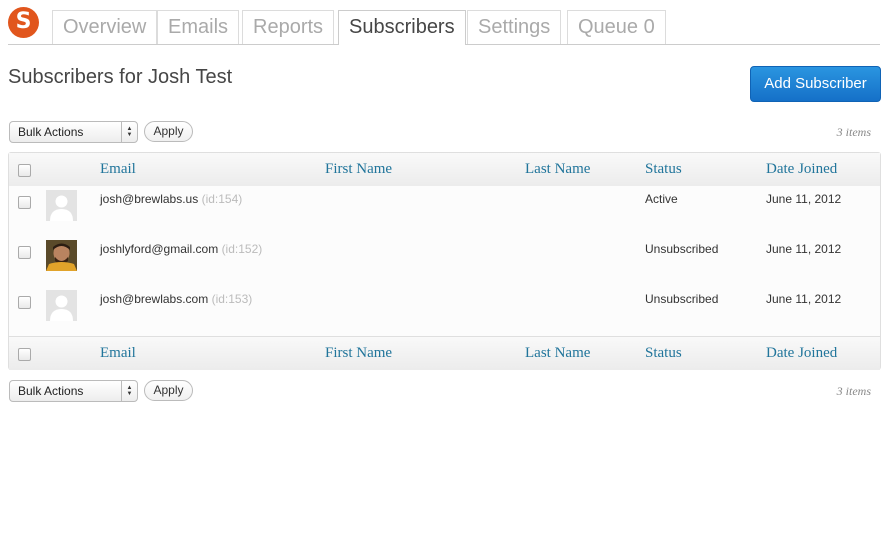 This screenshot has height=551, width=887. I want to click on items-count-bottom: 3 items, so click(853, 391).